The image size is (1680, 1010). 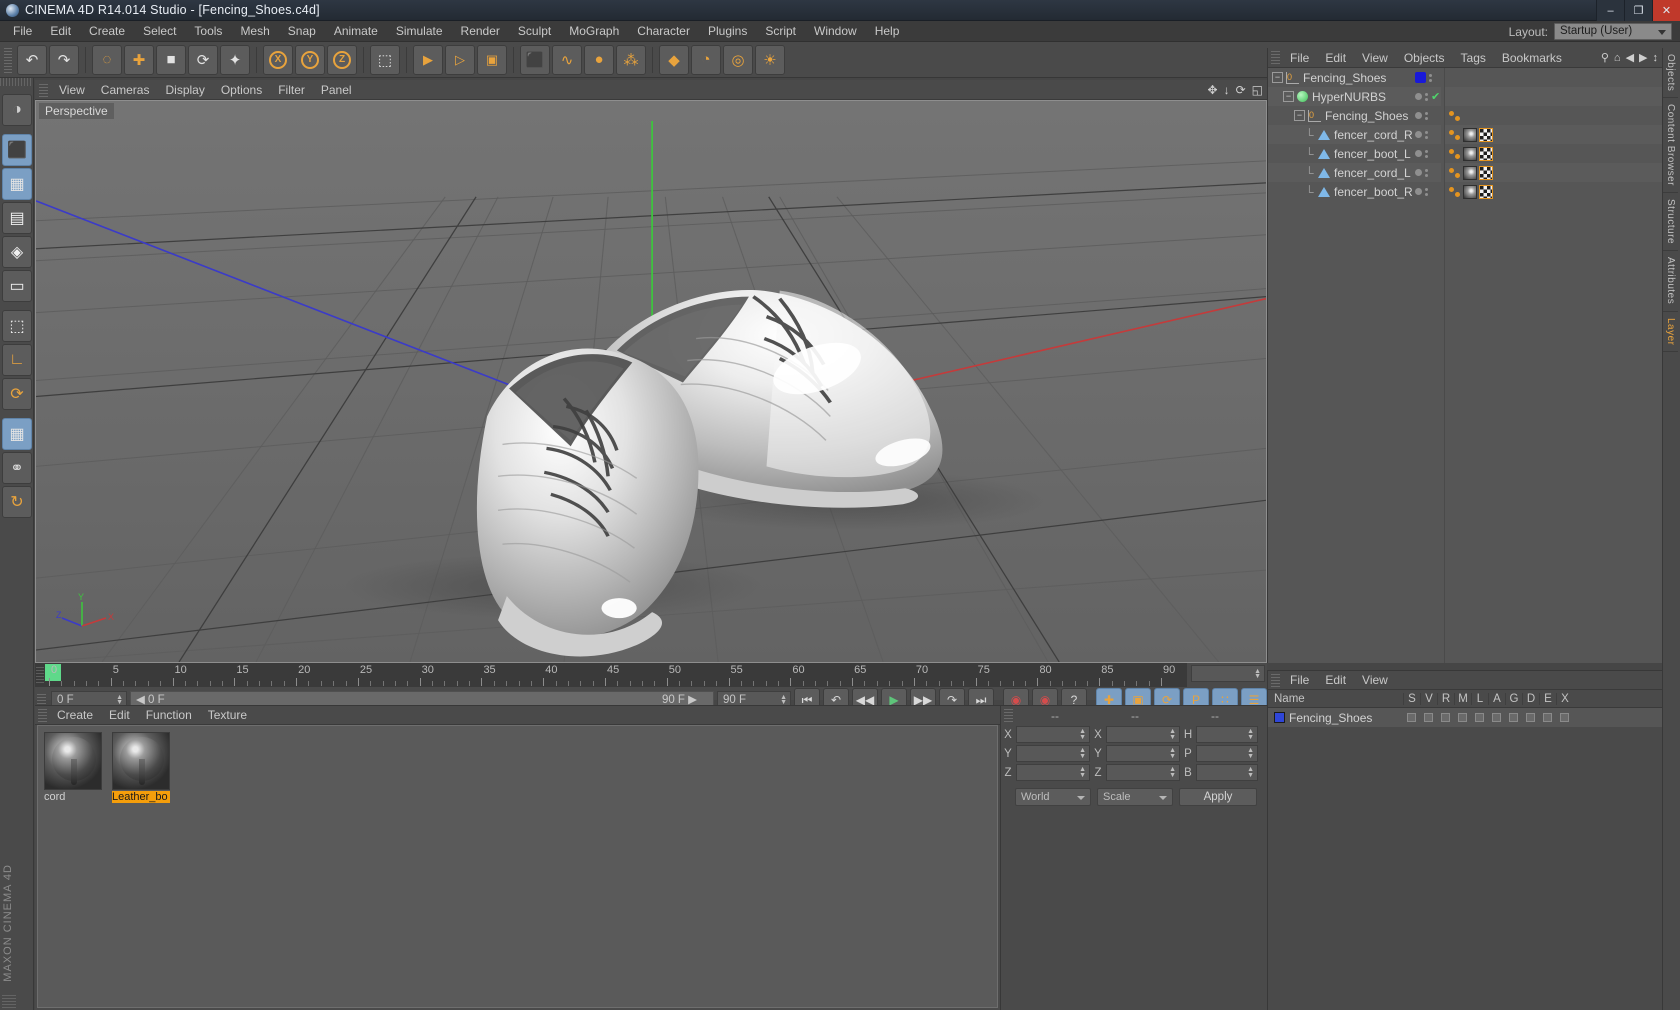 What do you see at coordinates (1335, 58) in the screenshot?
I see `object-menu-edit: Edit` at bounding box center [1335, 58].